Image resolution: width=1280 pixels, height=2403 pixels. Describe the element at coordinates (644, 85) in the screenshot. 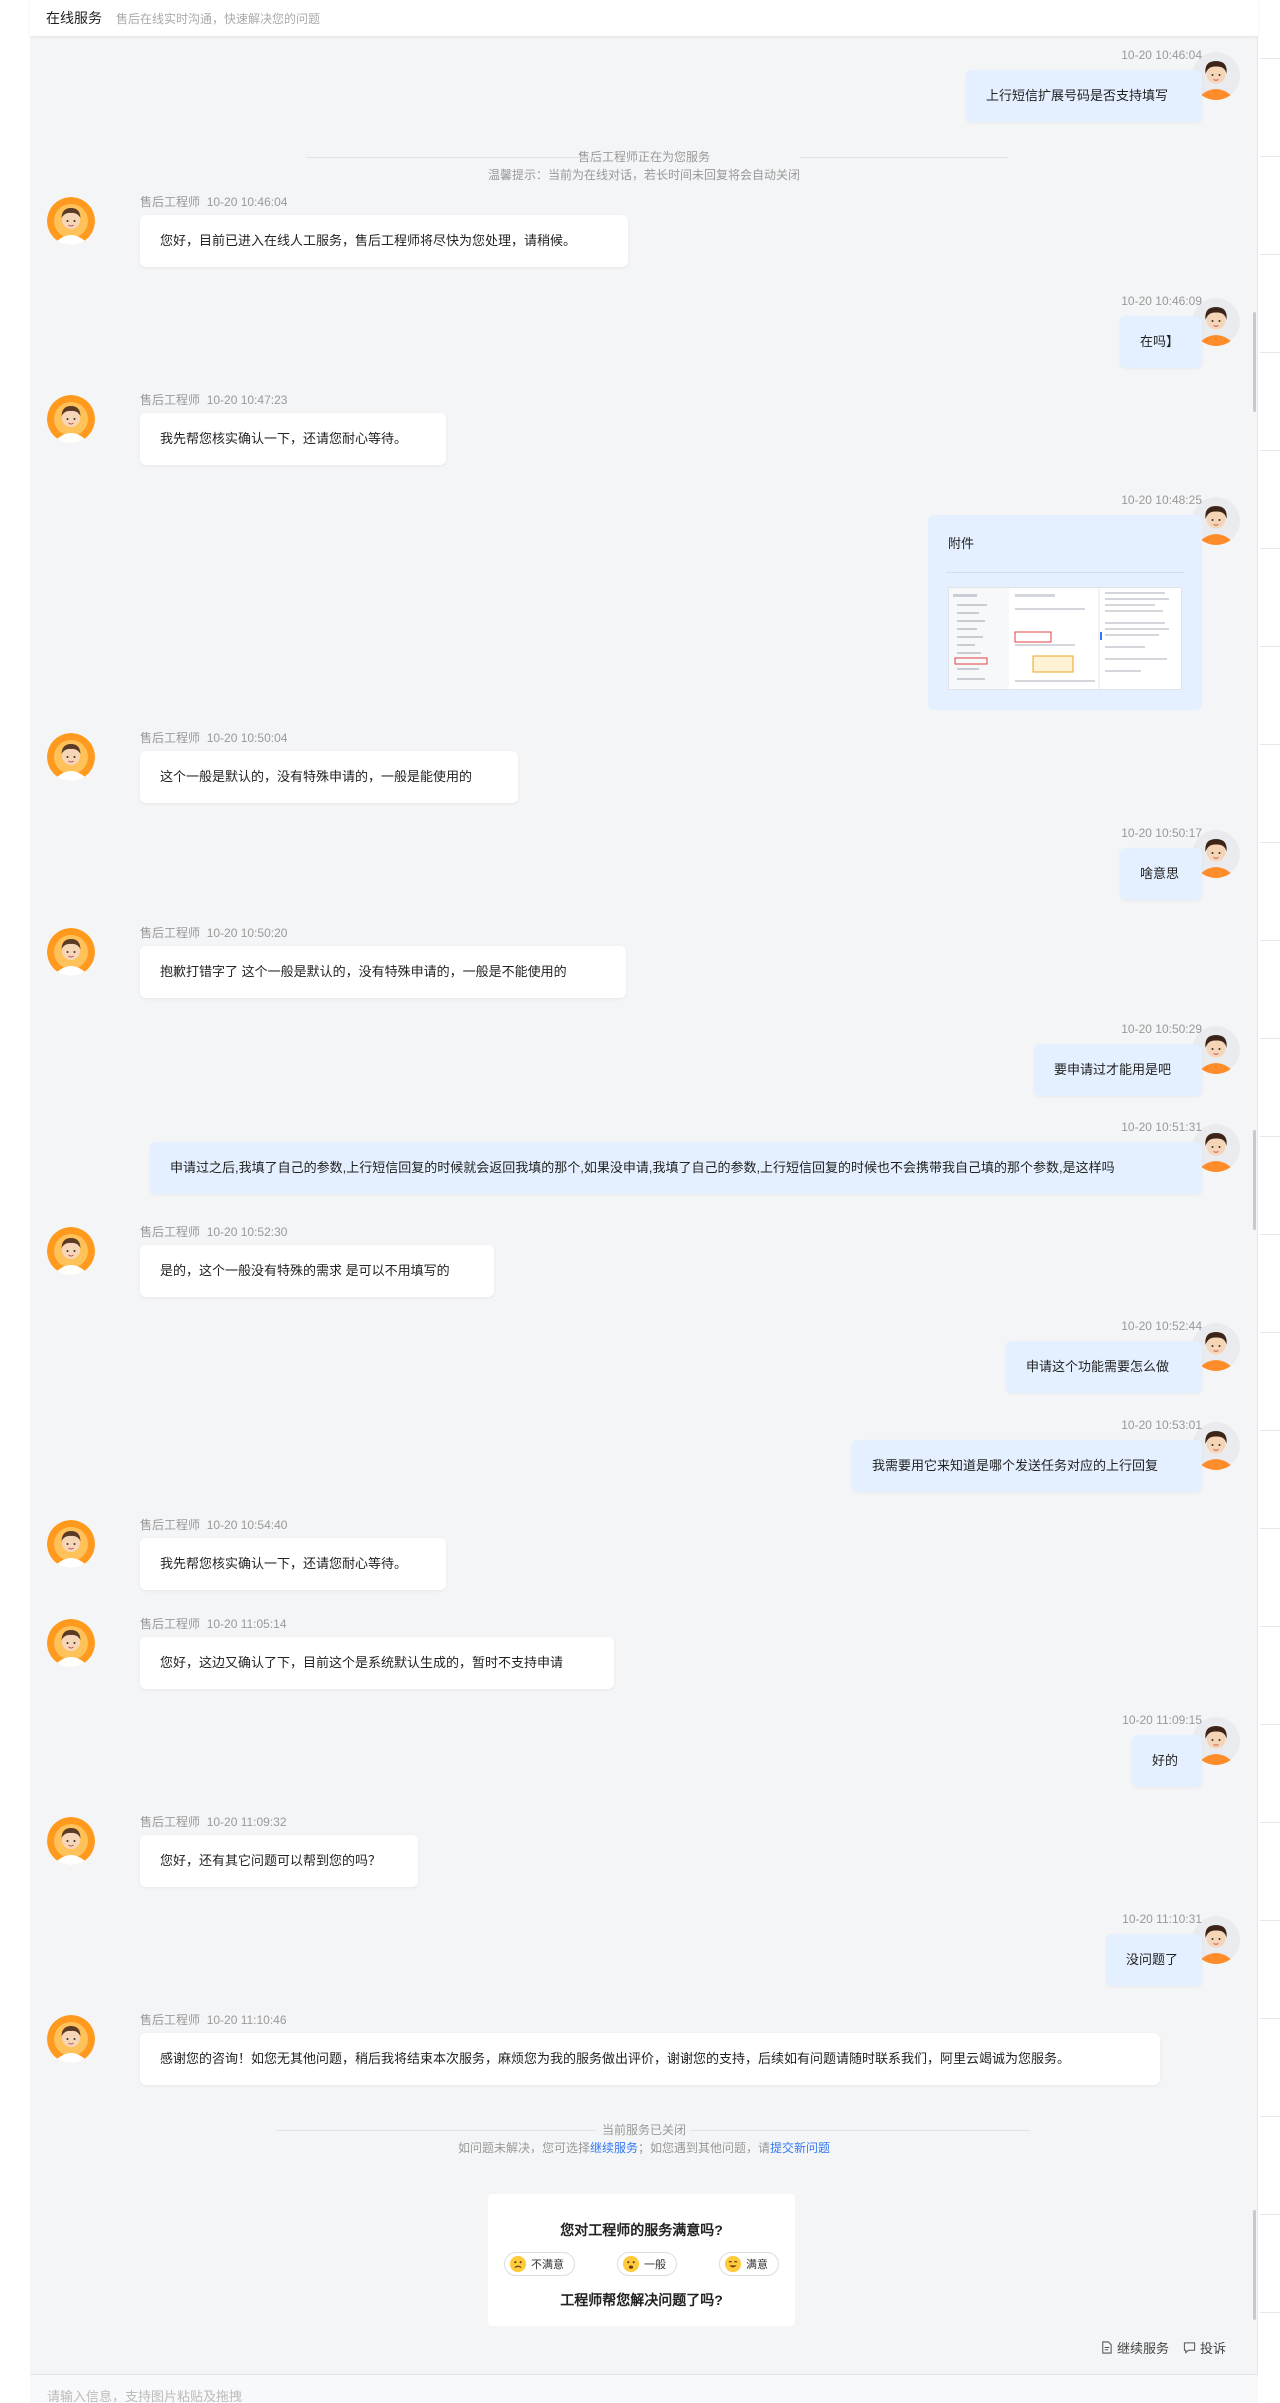

I see `user-message: 10-20 10:46:04 上行短信扩展号码是否支持填写` at that location.